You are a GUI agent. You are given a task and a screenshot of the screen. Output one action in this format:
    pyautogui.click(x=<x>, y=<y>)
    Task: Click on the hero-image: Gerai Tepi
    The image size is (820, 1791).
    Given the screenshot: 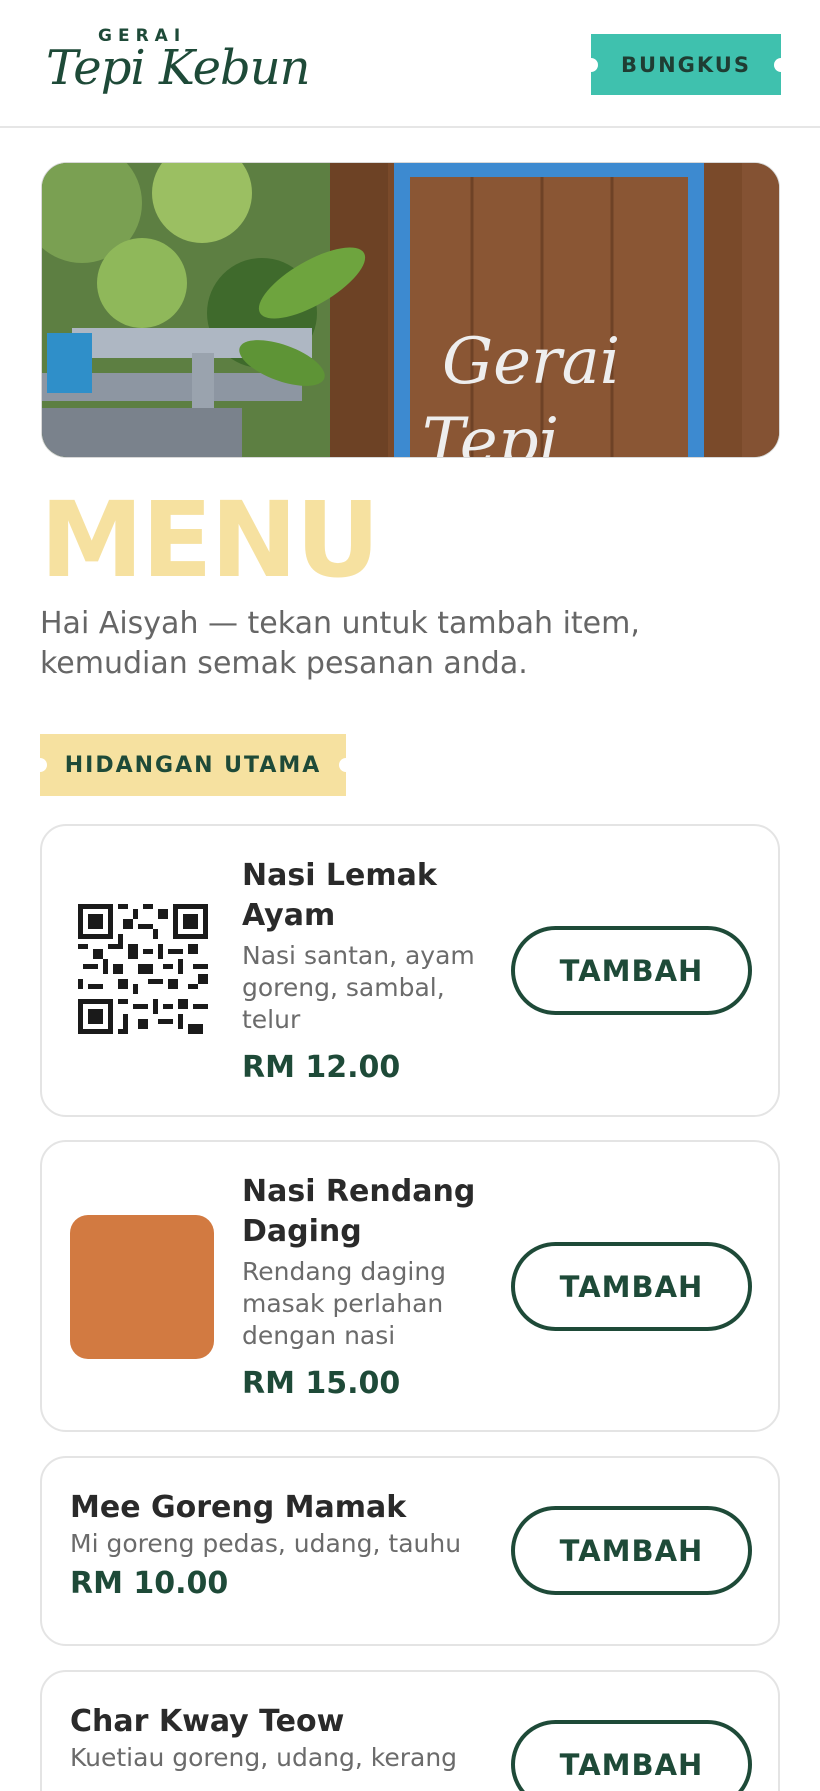 What is the action you would take?
    pyautogui.click(x=410, y=310)
    